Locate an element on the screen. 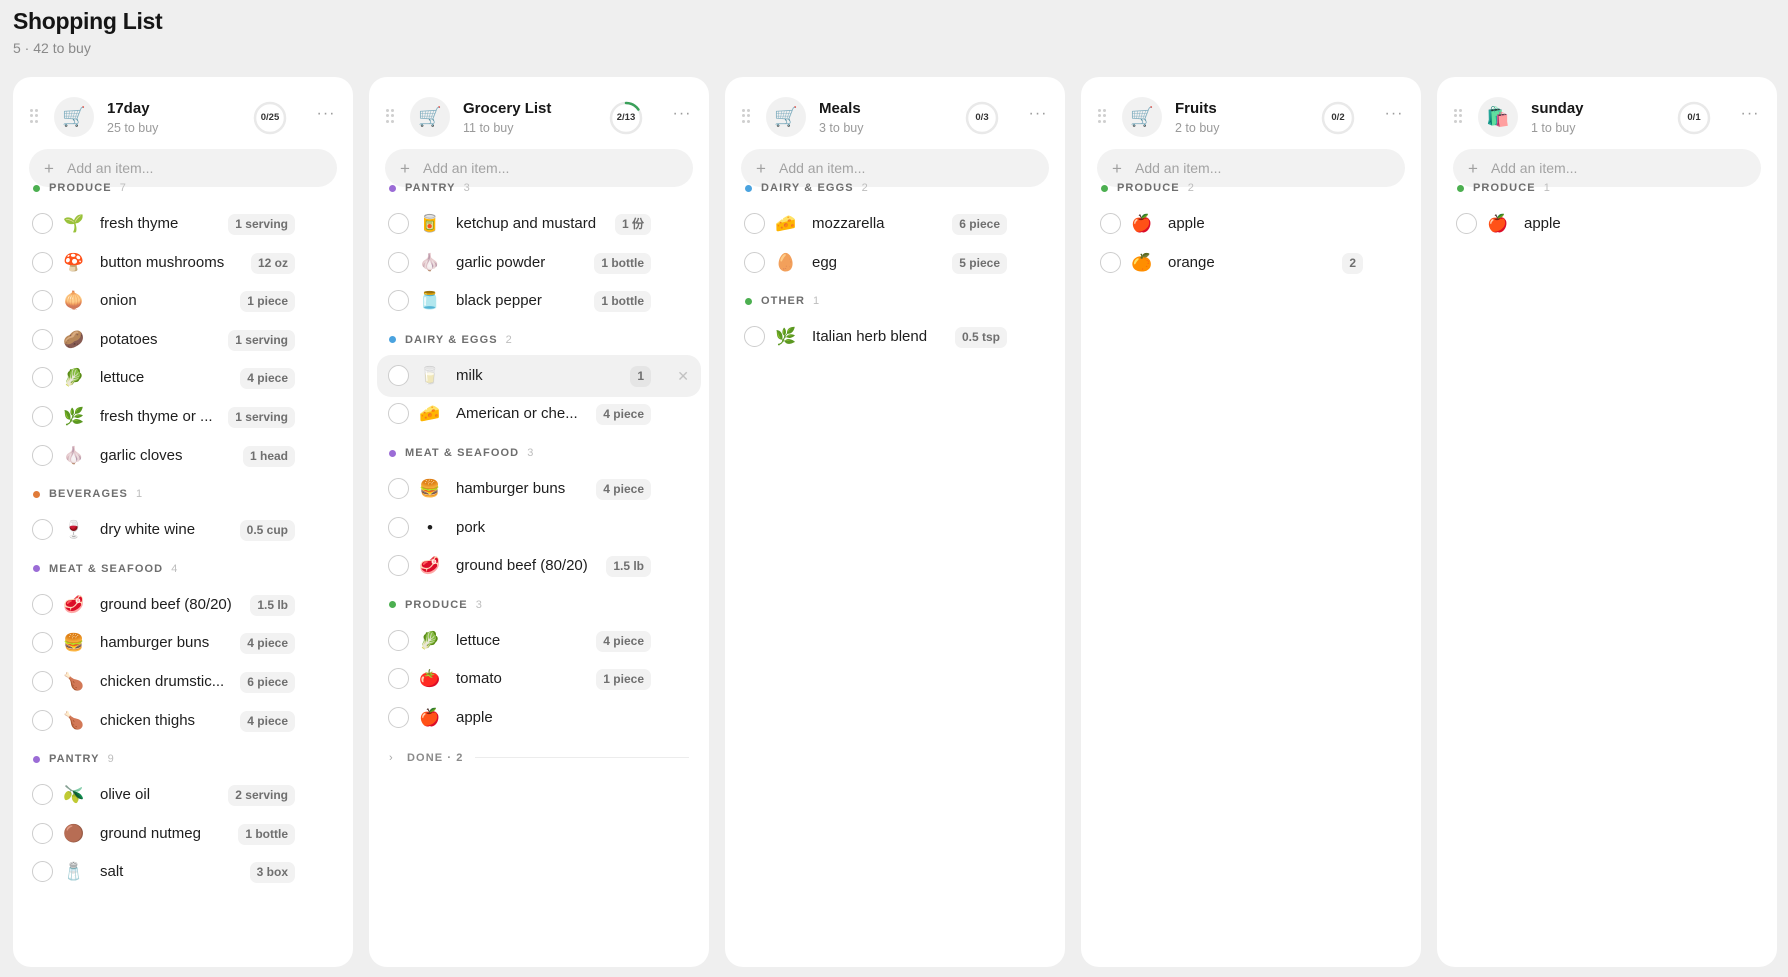  list-title: Grocery List is located at coordinates (507, 108).